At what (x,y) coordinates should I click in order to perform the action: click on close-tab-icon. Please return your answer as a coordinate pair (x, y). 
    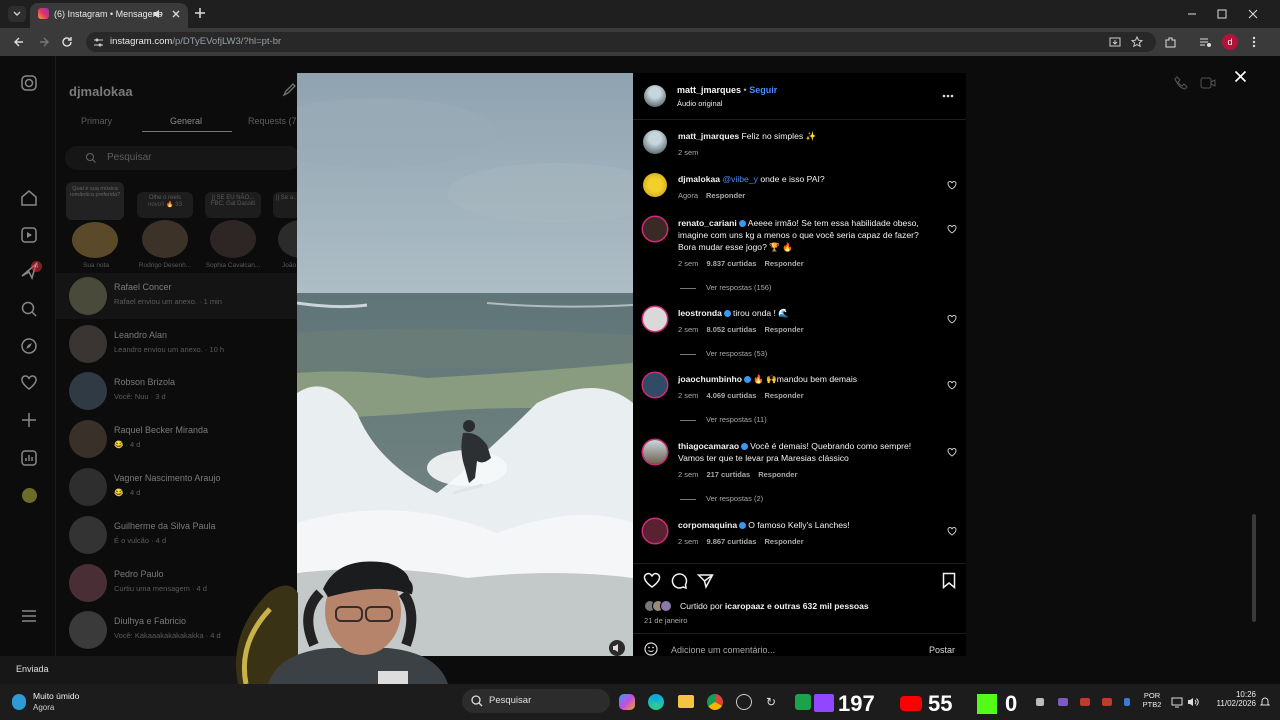
    Looking at the image, I should click on (176, 14).